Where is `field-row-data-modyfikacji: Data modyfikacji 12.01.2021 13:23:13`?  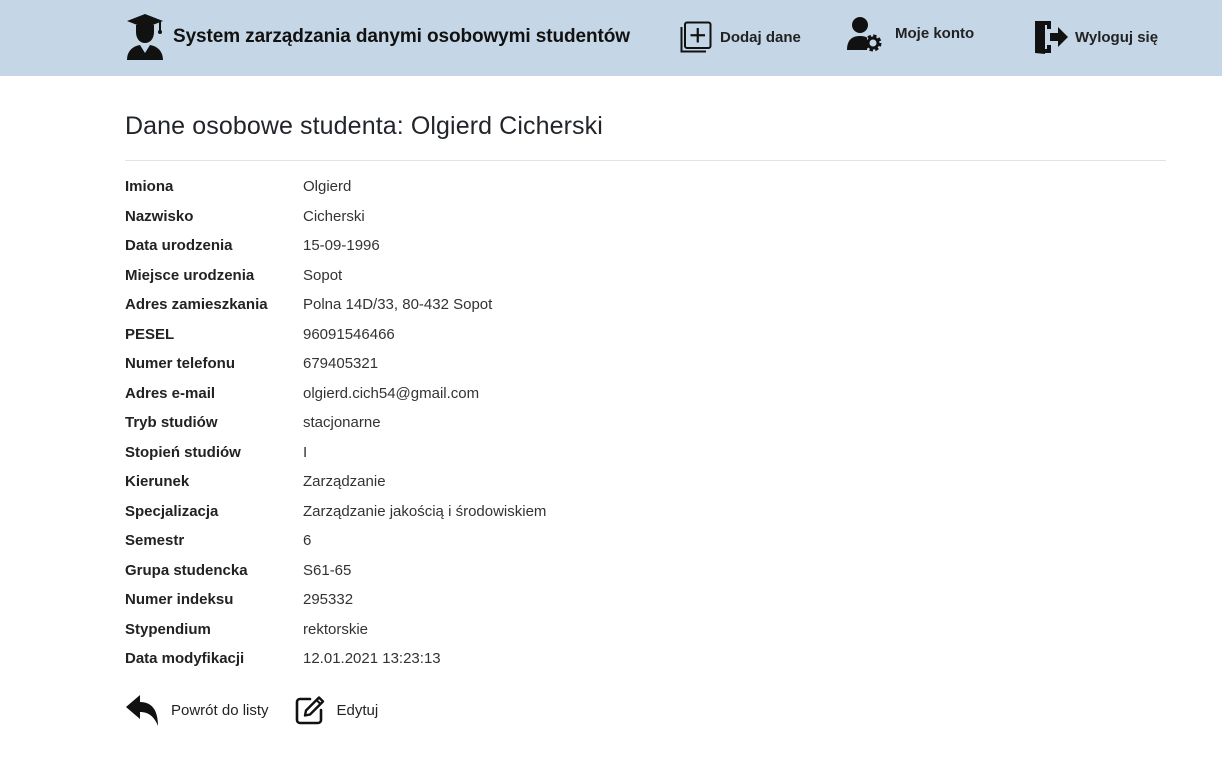 field-row-data-modyfikacji: Data modyfikacji 12.01.2021 13:23:13 is located at coordinates (335, 659).